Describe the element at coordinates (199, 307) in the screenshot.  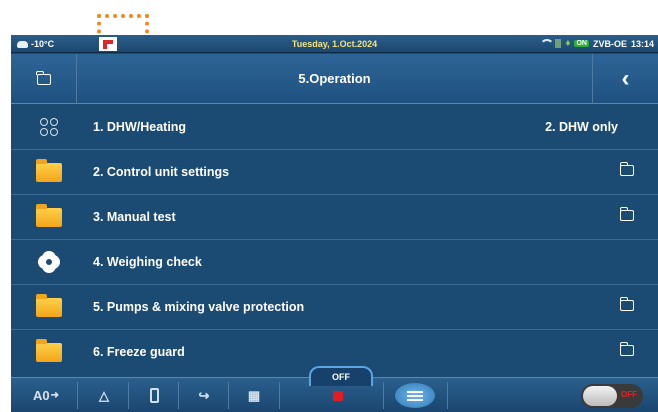
I see `menu-item-label: 5. Pumps & mixing valve protection` at that location.